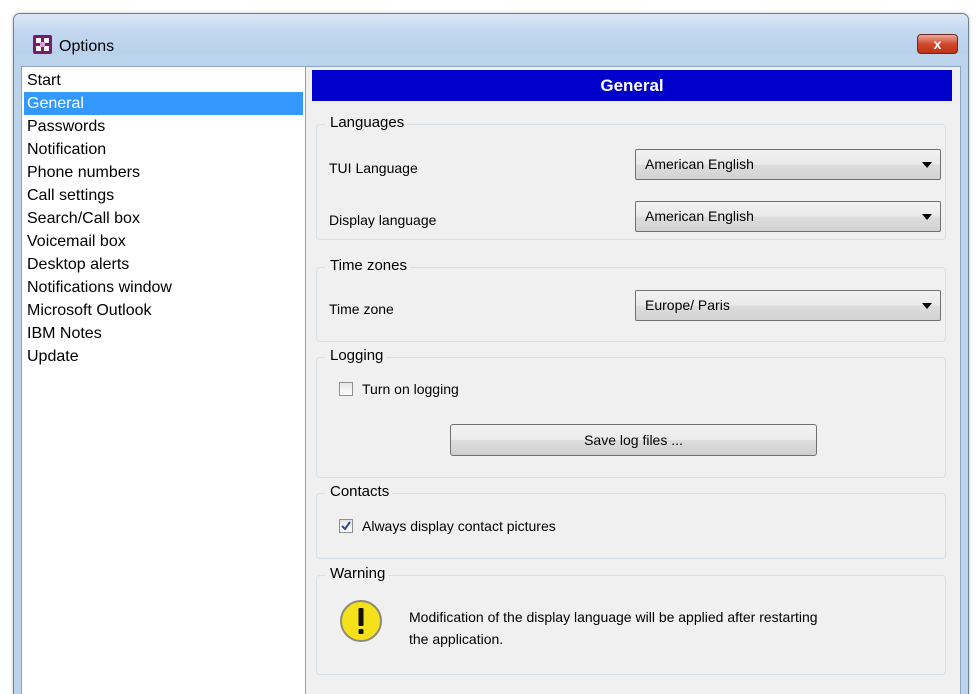  I want to click on tui-language-label: TUI Language, so click(373, 168).